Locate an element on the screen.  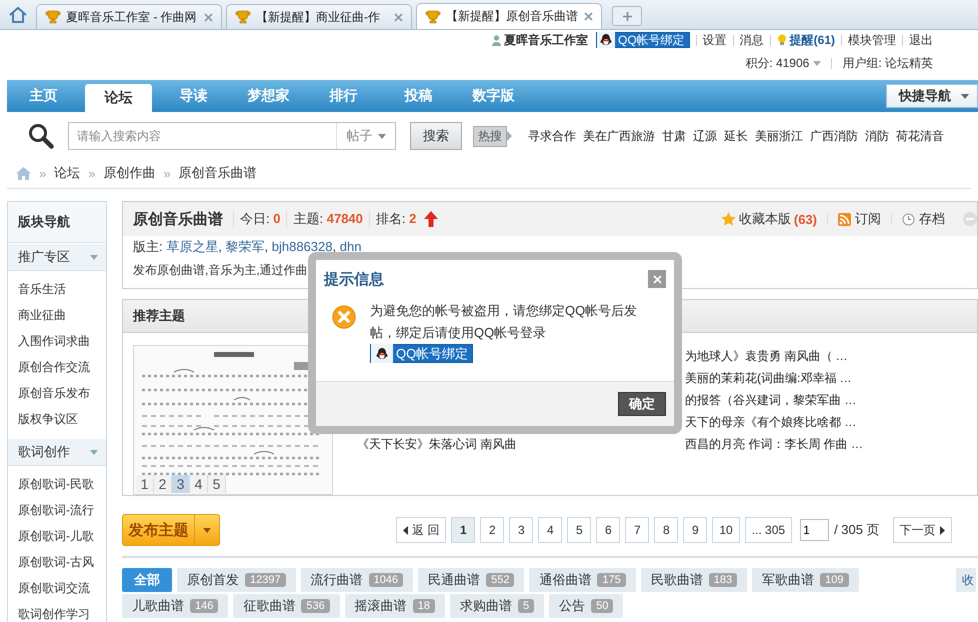
back-button: 返 回 is located at coordinates (421, 530).